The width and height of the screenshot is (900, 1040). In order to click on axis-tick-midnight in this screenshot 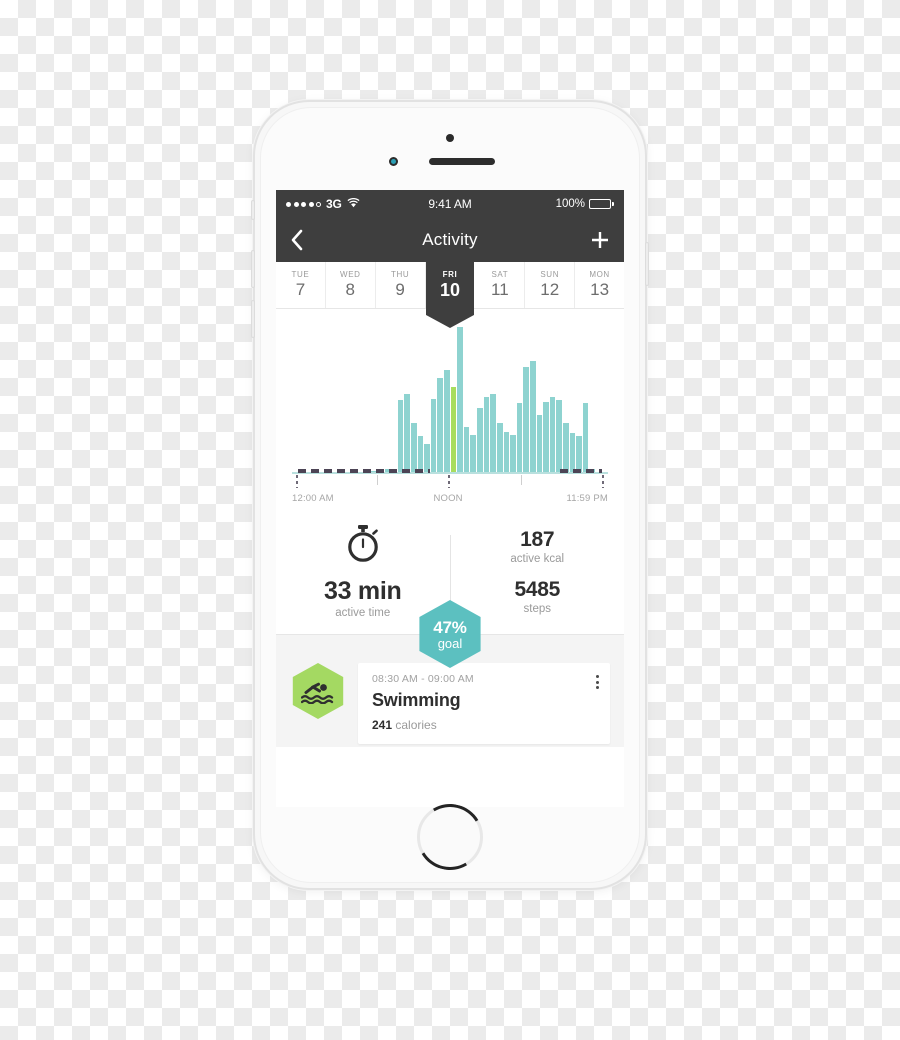, I will do `click(297, 481)`.